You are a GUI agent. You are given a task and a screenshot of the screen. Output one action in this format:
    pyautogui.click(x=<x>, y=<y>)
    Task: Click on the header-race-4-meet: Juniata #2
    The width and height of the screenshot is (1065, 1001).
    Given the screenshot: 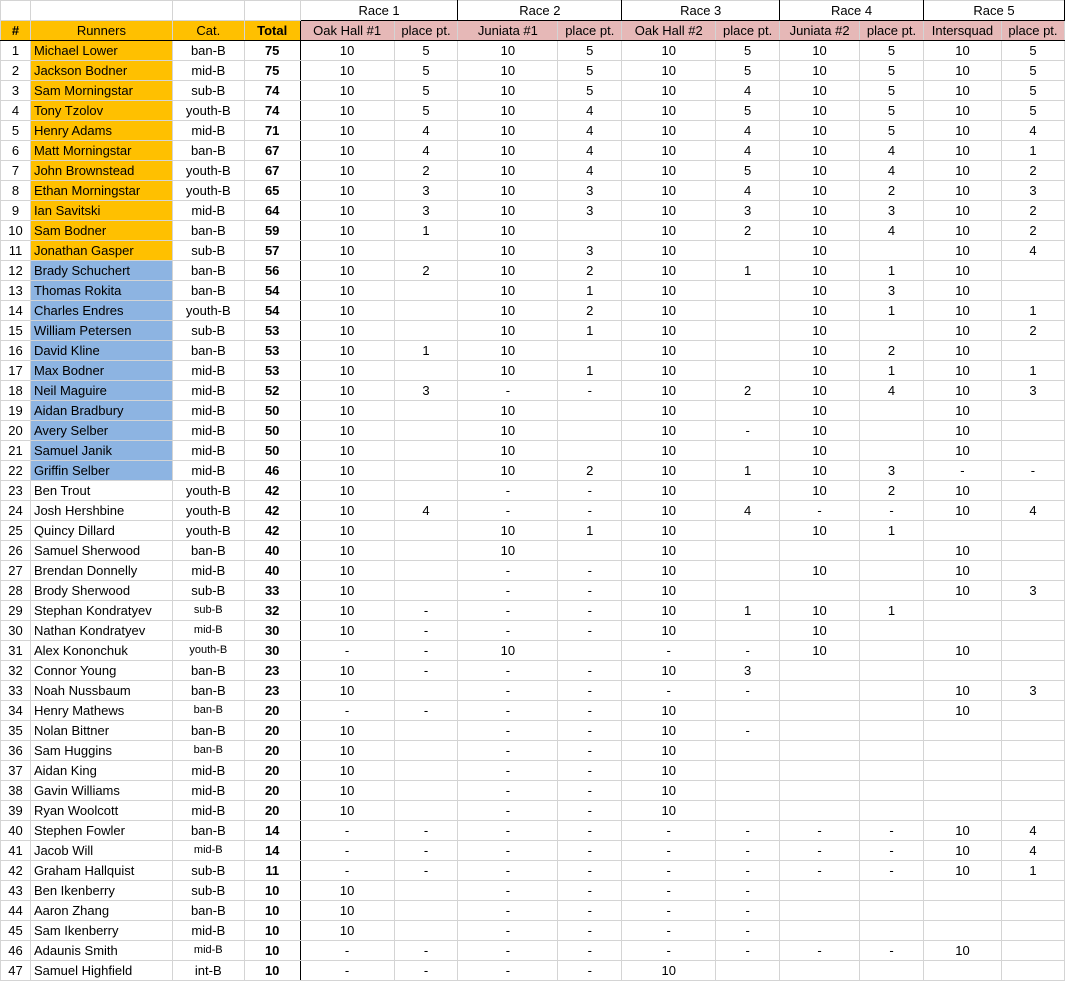 What is the action you would take?
    pyautogui.click(x=820, y=30)
    